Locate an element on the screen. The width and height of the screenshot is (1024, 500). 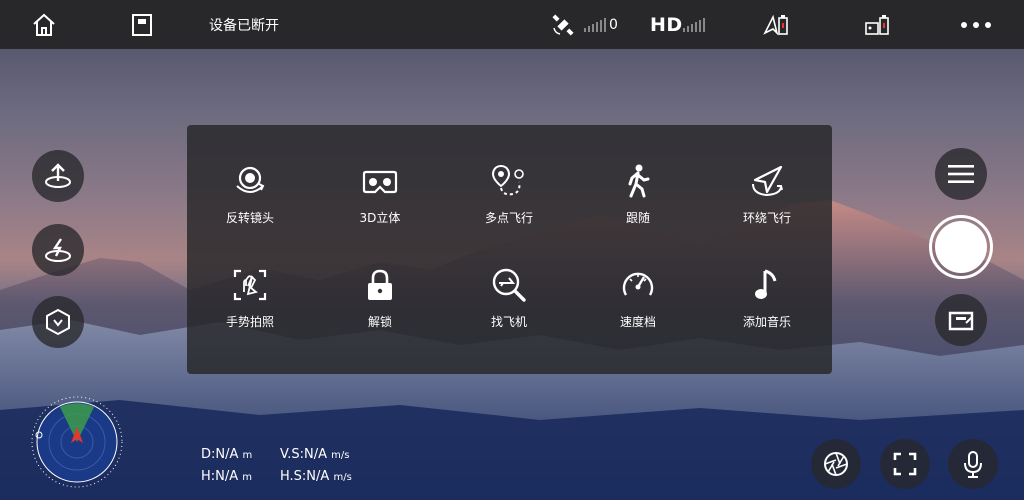
takeoff-icon is located at coordinates (58, 175).